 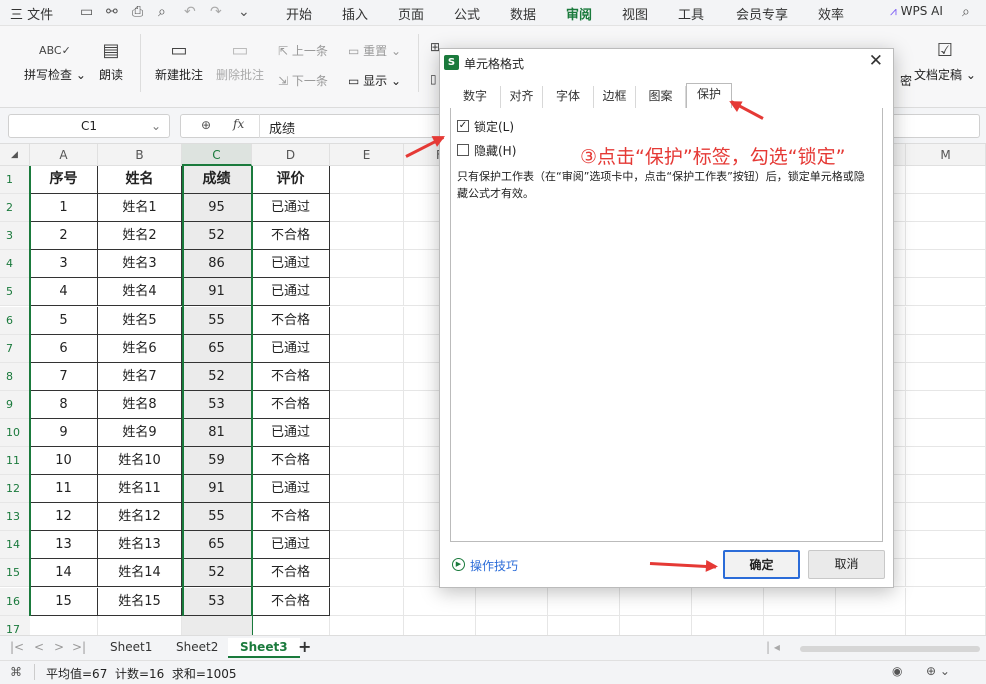 I want to click on new-comment-button: ▭ 新建批注, so click(x=179, y=61).